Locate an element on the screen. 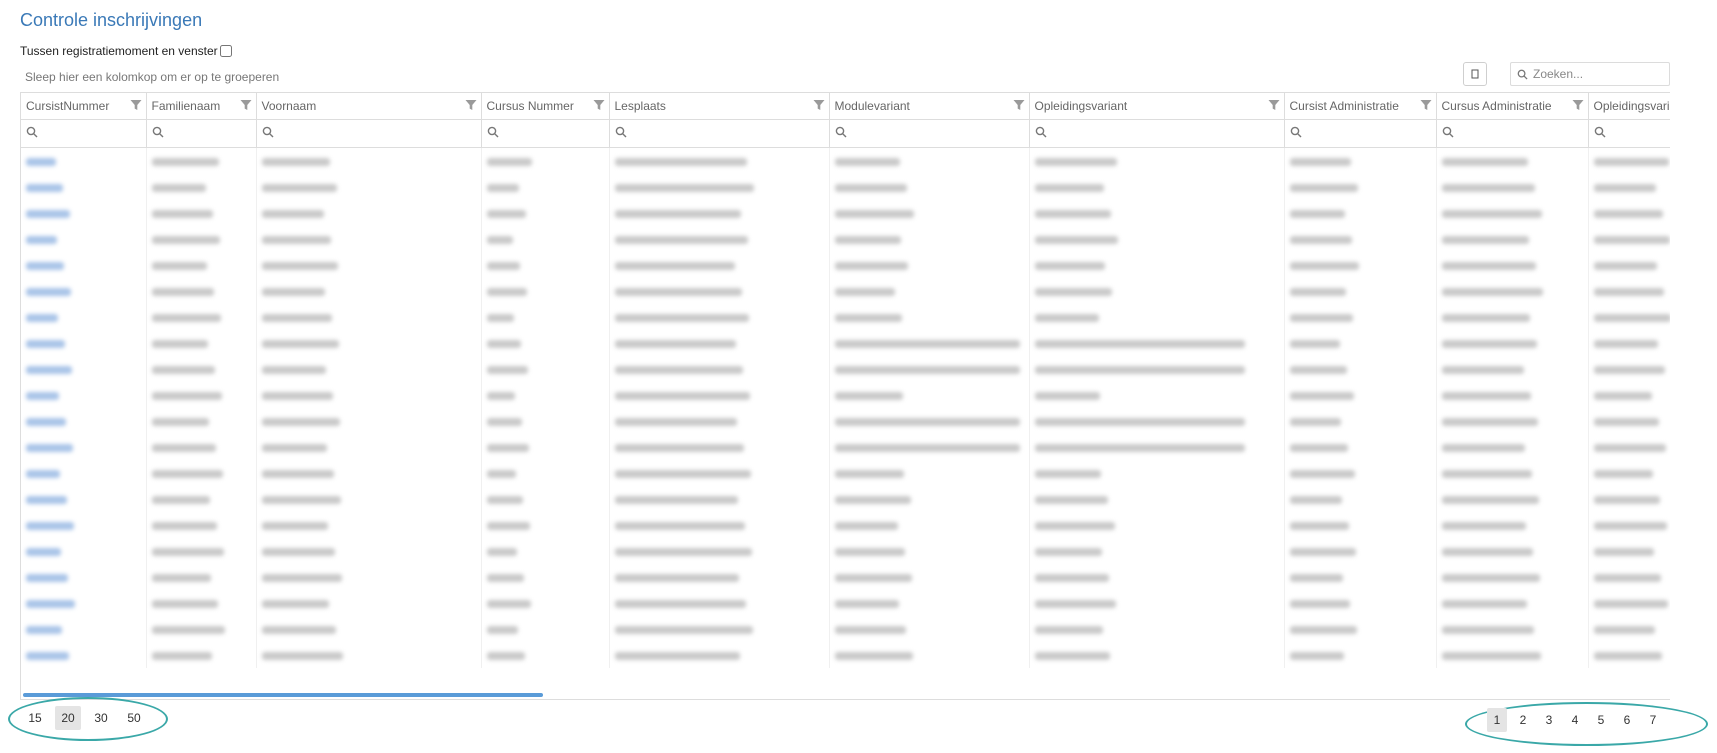  page-number: 4 is located at coordinates (1575, 720).